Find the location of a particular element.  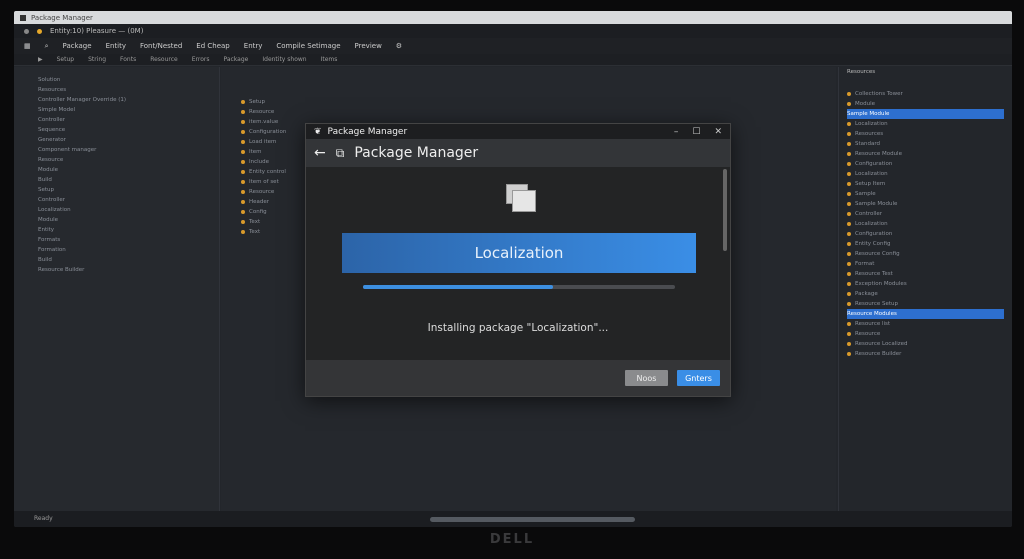

maximize-button: ☐ is located at coordinates (696, 132).